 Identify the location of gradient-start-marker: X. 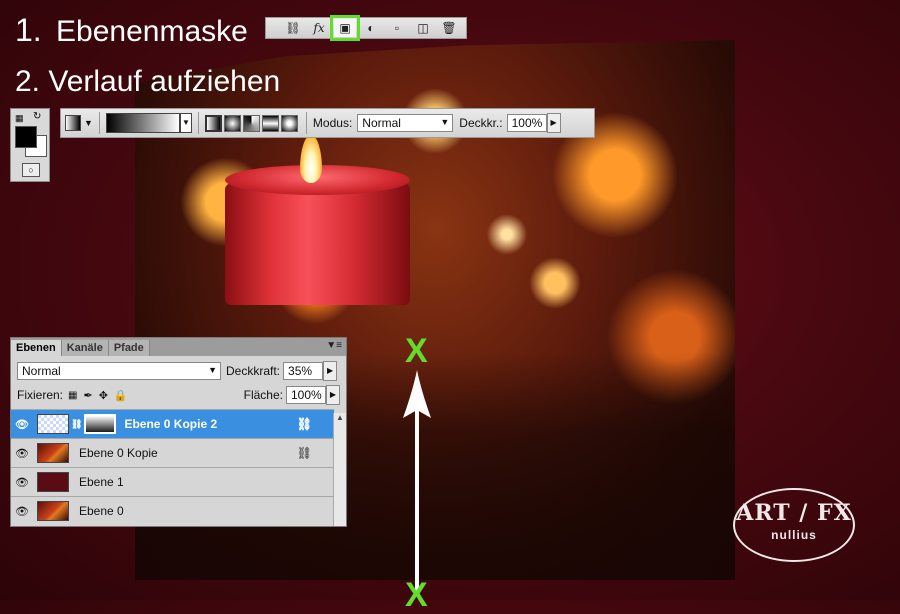
(416, 595).